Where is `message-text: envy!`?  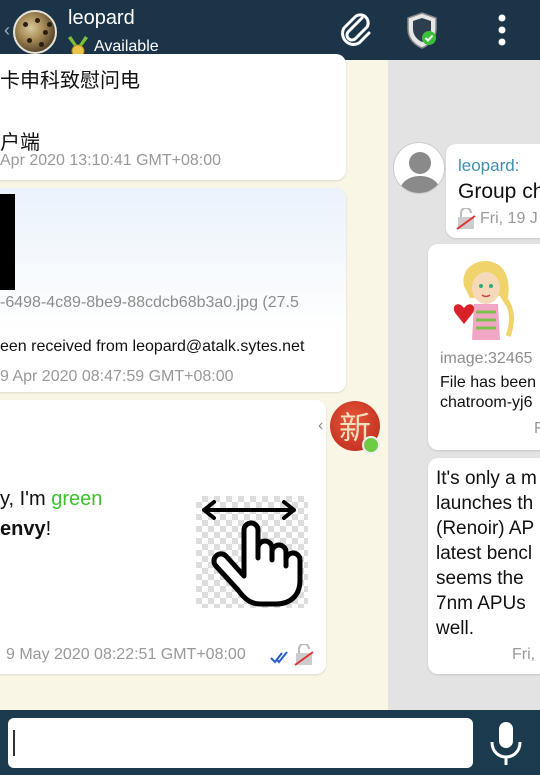 message-text: envy! is located at coordinates (26, 529).